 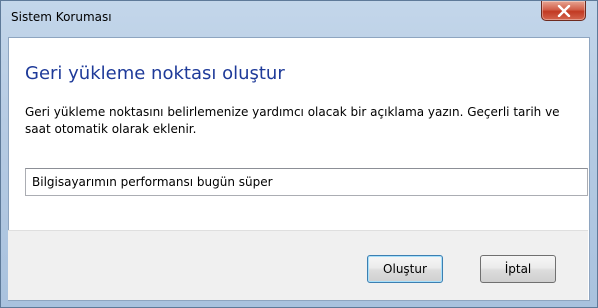 What do you see at coordinates (61, 17) in the screenshot?
I see `window-title: Sistem Koruması` at bounding box center [61, 17].